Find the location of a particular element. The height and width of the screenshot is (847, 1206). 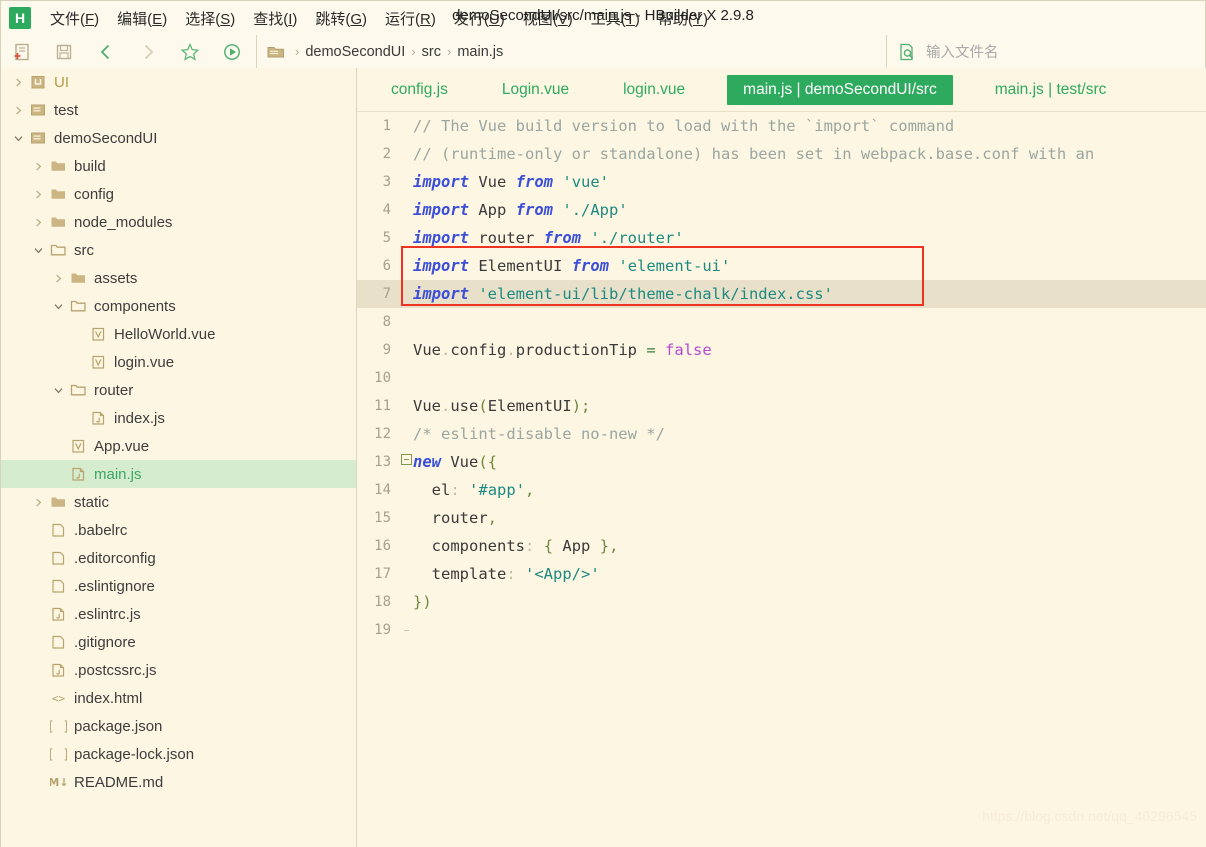

tree-item-demosecondui: demoSecondUI is located at coordinates (178, 138).